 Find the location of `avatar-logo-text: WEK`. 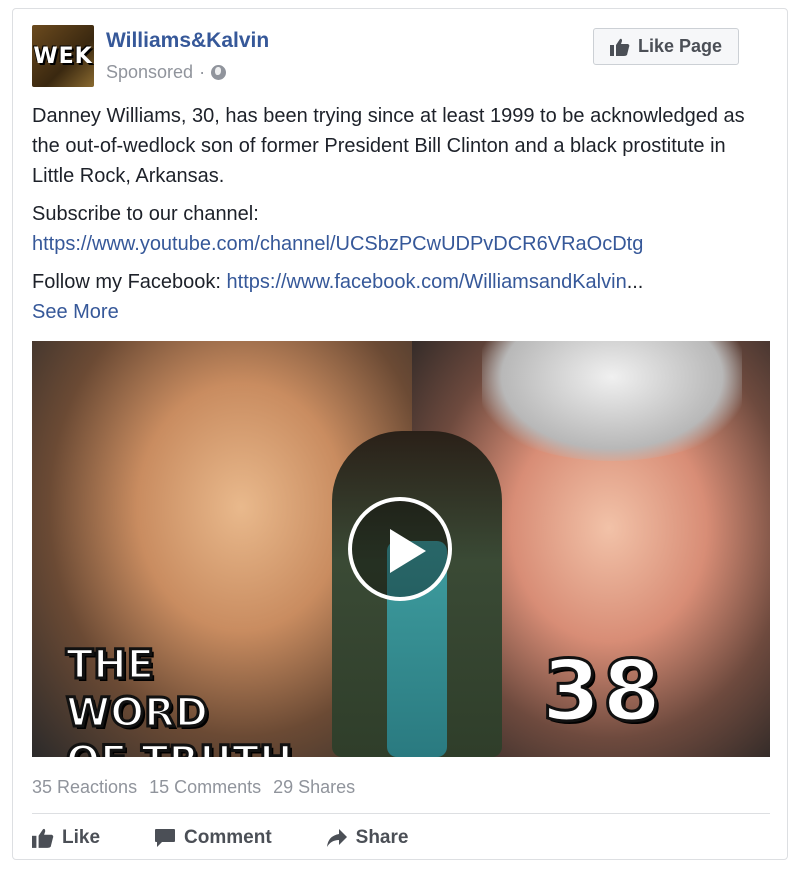

avatar-logo-text: WEK is located at coordinates (63, 56).